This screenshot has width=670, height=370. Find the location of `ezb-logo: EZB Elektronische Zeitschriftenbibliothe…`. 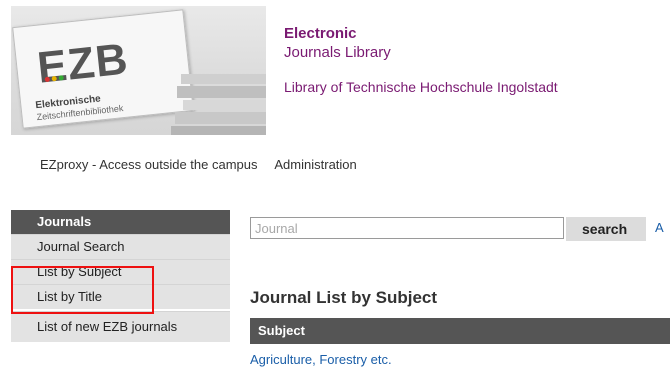

ezb-logo: EZB Elektronische Zeitschriftenbibliothe… is located at coordinates (138, 70).